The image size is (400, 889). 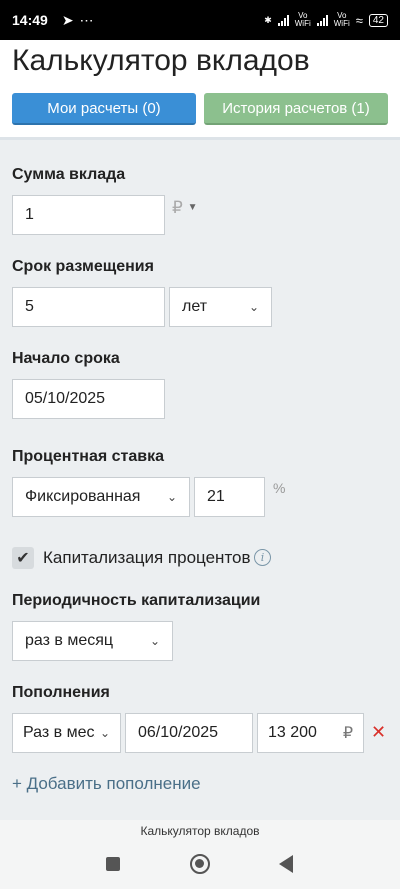 What do you see at coordinates (88, 215) in the screenshot?
I see `deposit-amount-input: 1` at bounding box center [88, 215].